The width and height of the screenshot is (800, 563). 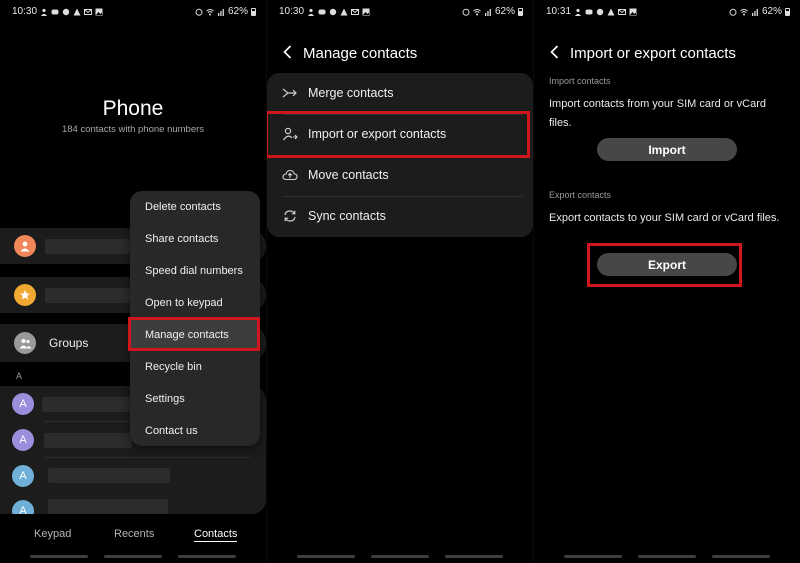 I want to click on merge-contacts-item: Merge contacts, so click(x=400, y=93).